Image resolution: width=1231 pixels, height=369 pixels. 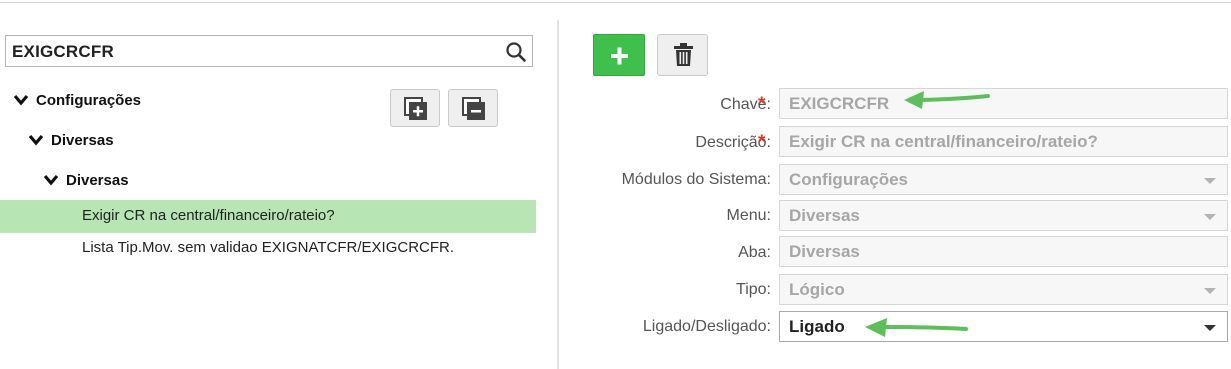 I want to click on descricao-value: Exigir CR na central/financeiro/rateio?, so click(x=943, y=141).